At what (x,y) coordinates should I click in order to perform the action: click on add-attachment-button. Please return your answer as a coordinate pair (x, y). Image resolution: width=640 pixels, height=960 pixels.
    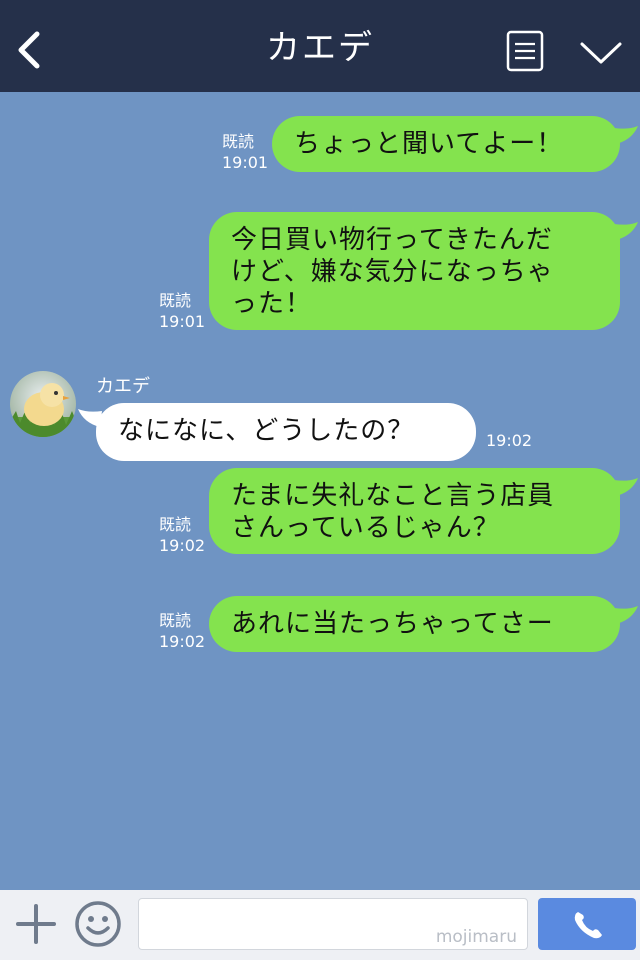
    Looking at the image, I should click on (36, 924).